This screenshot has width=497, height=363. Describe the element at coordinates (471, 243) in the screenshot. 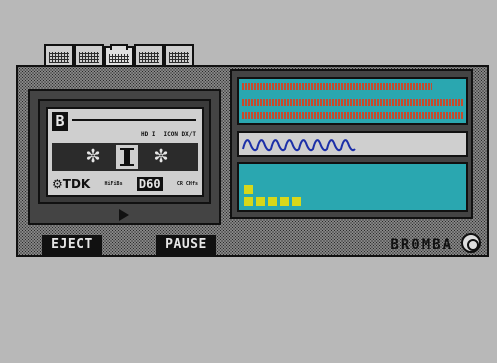

I see `power-icon` at that location.